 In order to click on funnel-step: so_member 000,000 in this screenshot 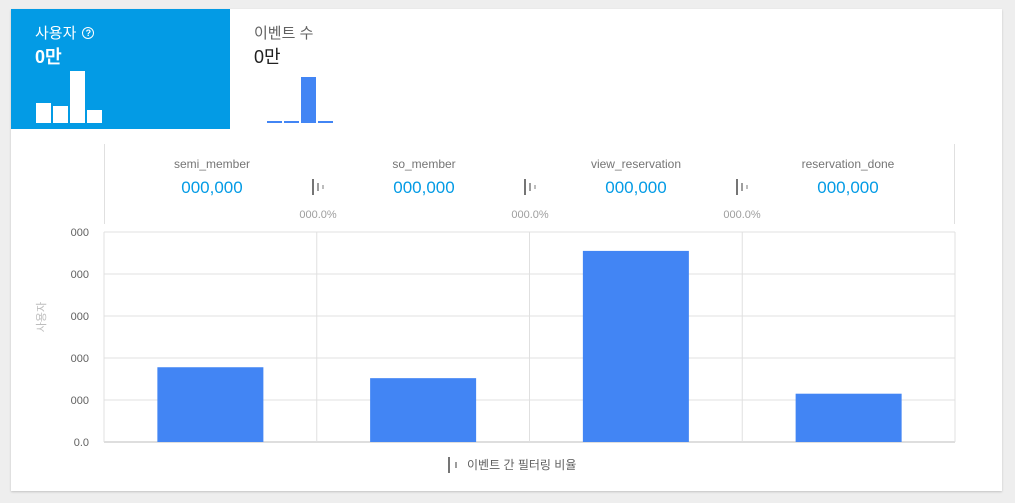, I will do `click(424, 177)`.